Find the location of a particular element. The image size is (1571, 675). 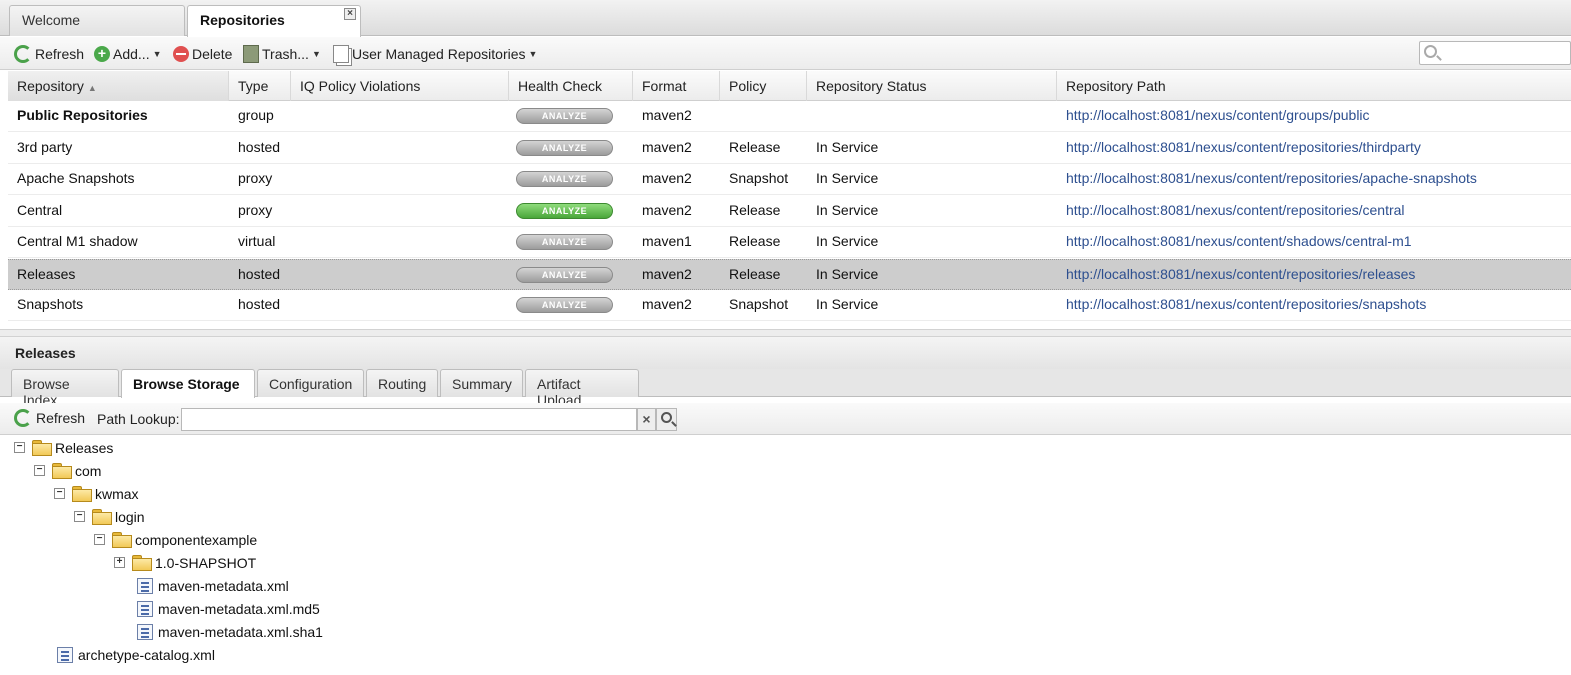

search-button is located at coordinates (666, 419).